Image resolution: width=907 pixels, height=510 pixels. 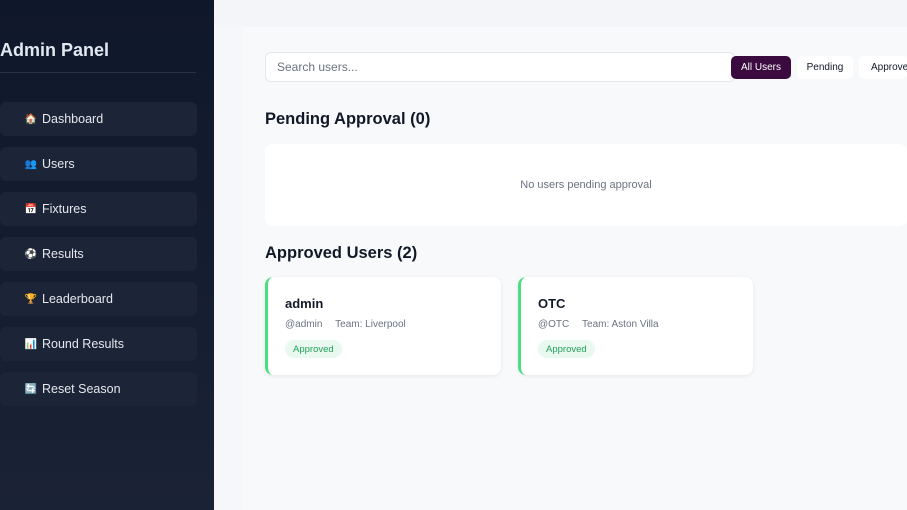 I want to click on sidebar-item-reset-season: 🔄 Reset Season, so click(x=98, y=389).